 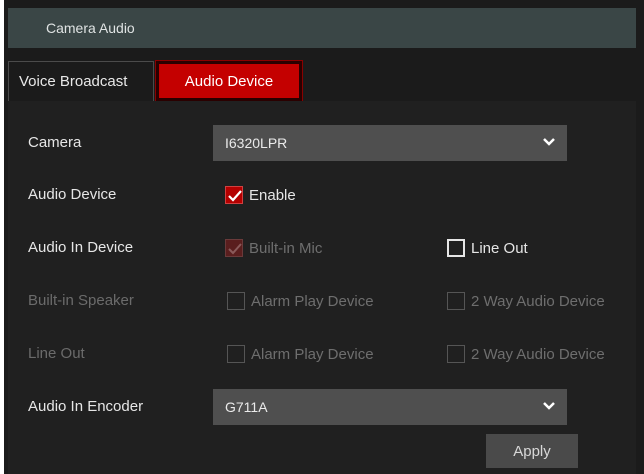 What do you see at coordinates (81, 300) in the screenshot?
I see `builtin-speaker-label: Built-in Speaker` at bounding box center [81, 300].